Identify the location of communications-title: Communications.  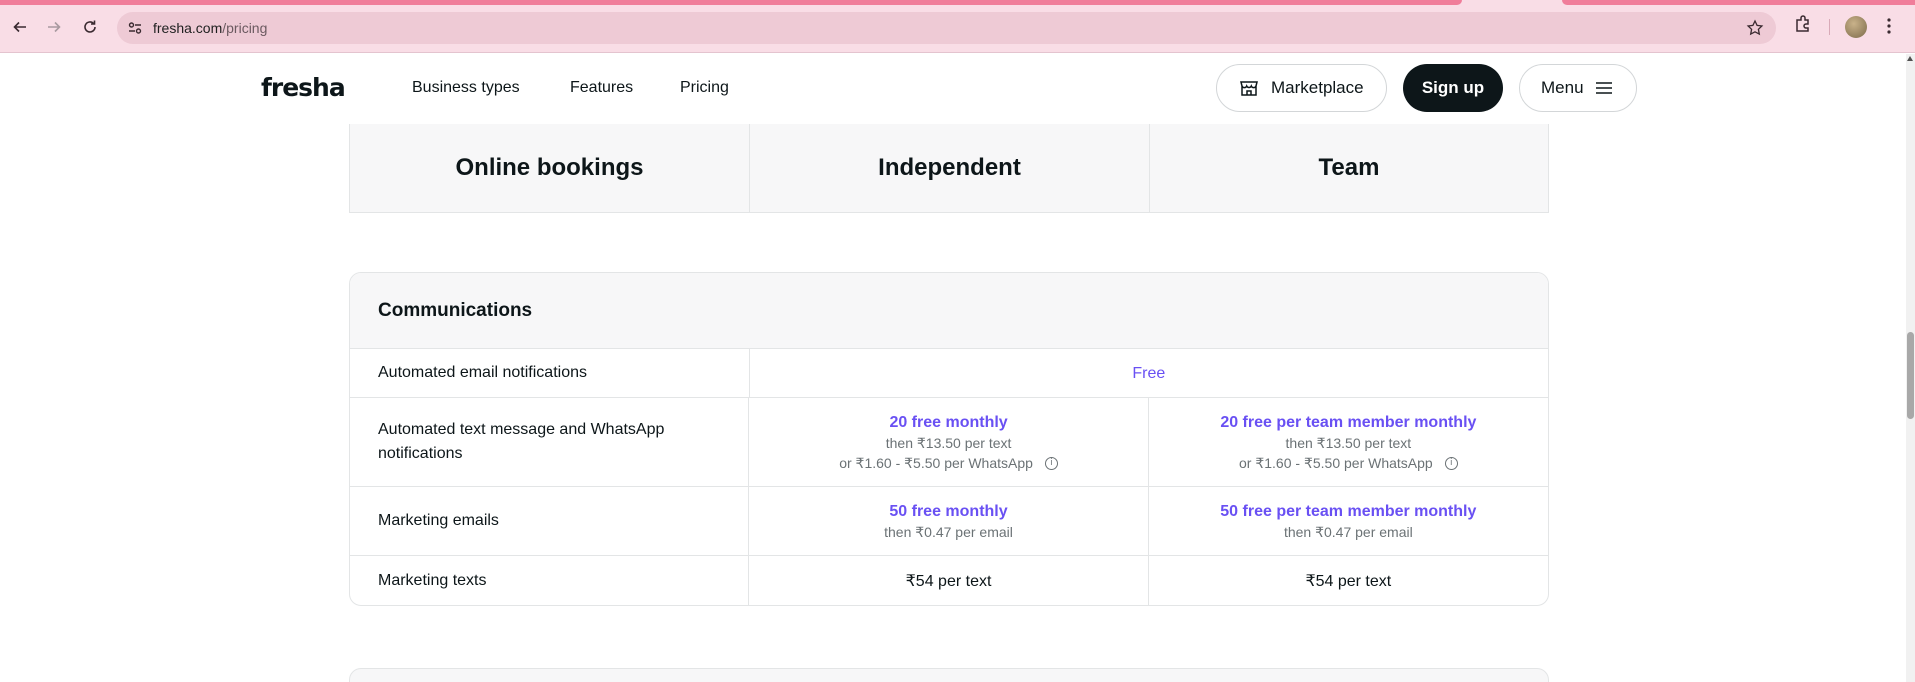
(949, 311).